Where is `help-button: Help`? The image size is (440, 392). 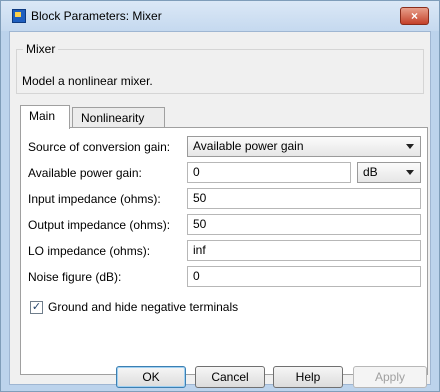
help-button: Help is located at coordinates (308, 377).